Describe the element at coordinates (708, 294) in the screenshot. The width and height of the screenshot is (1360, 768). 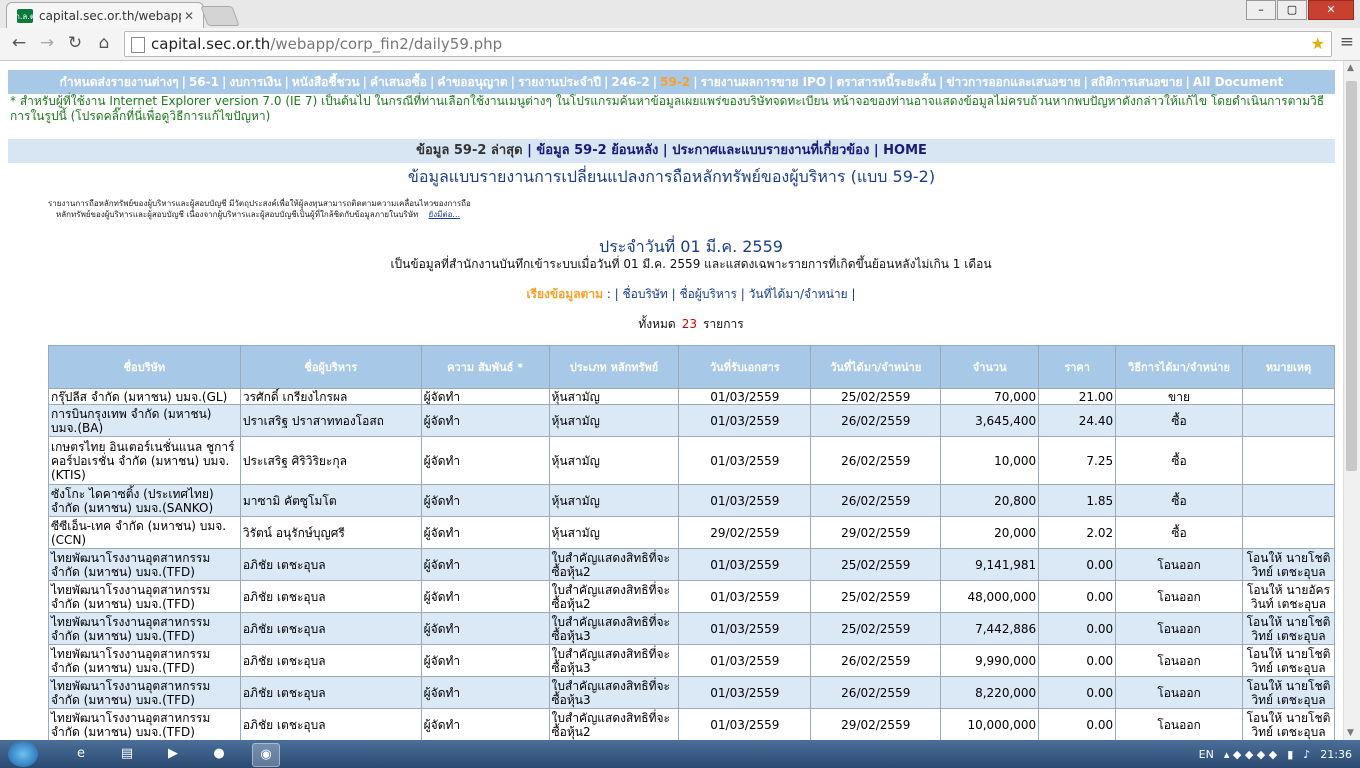
I see `sort-by-executive-link: ชื่อผู้บริหาร` at that location.